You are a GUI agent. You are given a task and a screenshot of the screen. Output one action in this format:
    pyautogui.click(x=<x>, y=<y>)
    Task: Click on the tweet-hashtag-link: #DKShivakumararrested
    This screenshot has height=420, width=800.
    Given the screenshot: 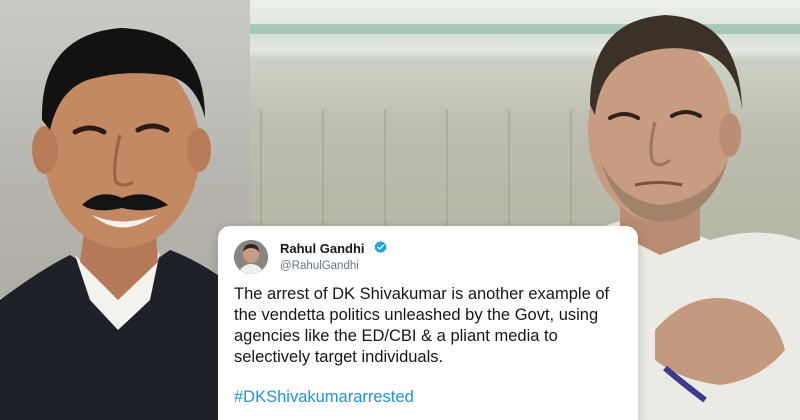 What is the action you would take?
    pyautogui.click(x=324, y=397)
    